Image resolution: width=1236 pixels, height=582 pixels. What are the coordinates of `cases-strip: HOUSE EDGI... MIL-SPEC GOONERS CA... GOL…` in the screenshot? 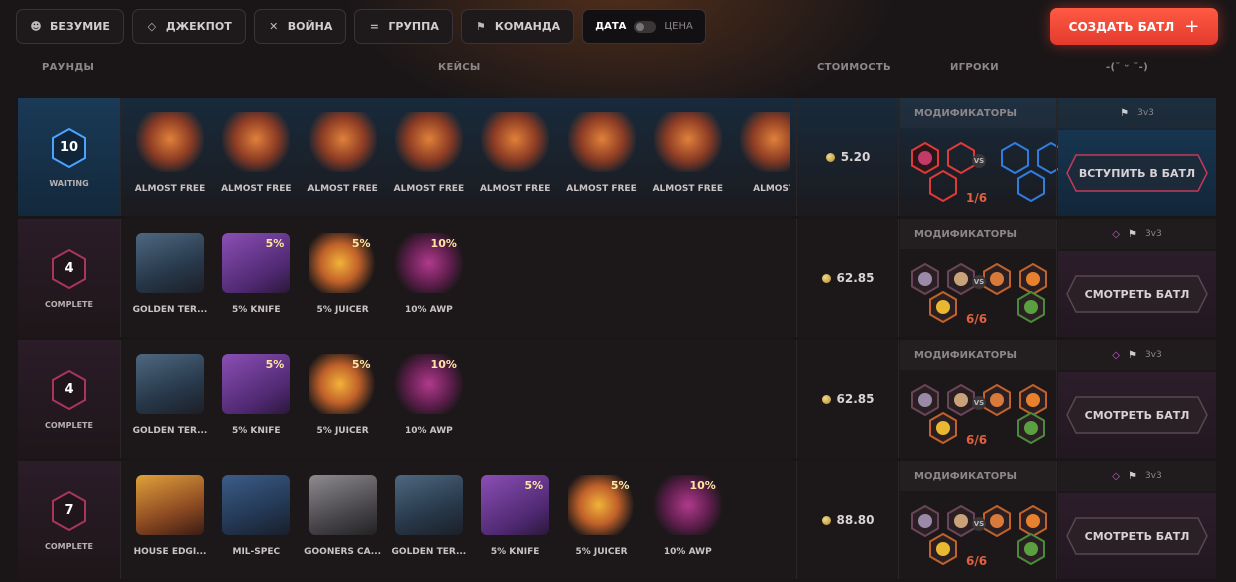 It's located at (456, 520).